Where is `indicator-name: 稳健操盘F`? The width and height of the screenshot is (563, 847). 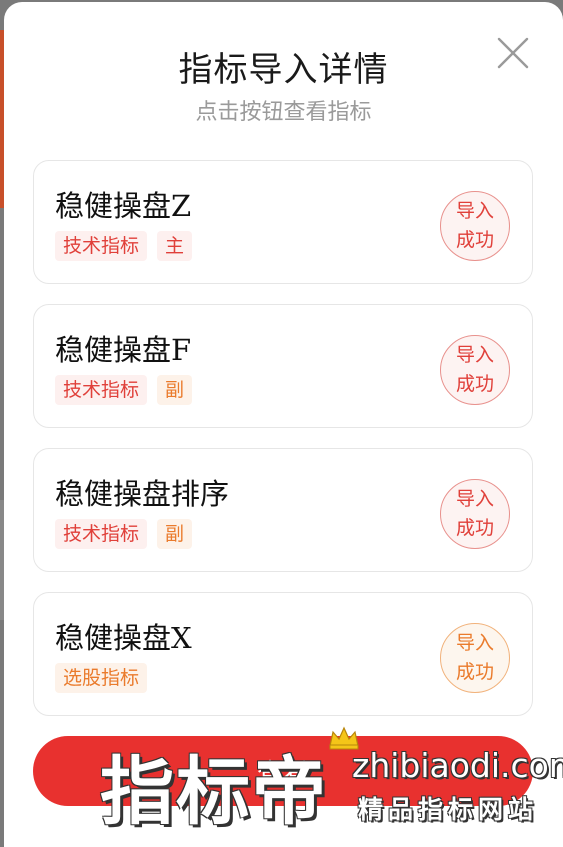 indicator-name: 稳健操盘F is located at coordinates (123, 350).